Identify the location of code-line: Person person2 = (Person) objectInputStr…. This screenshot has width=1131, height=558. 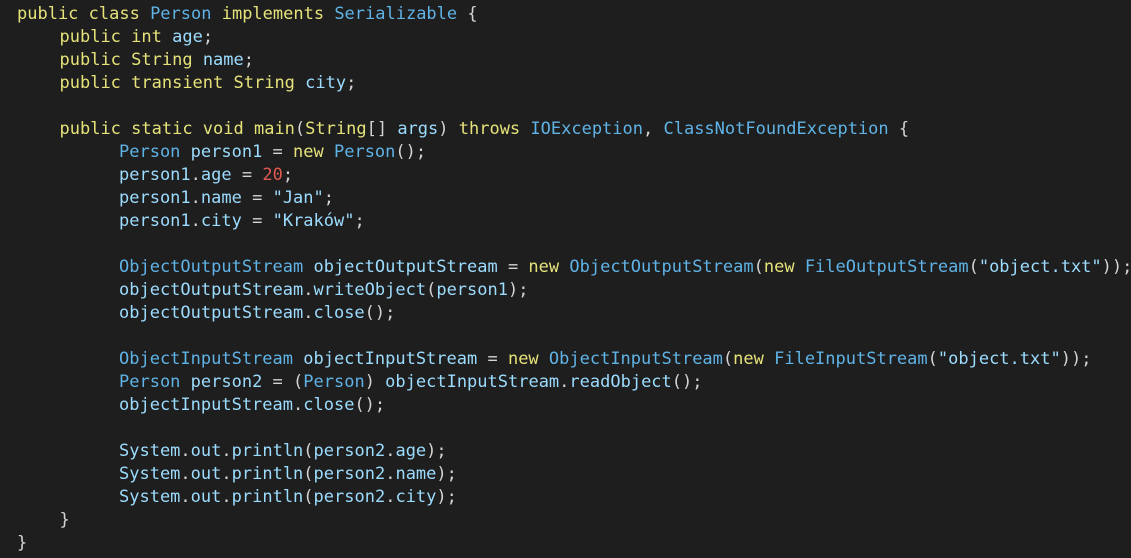
(565, 382).